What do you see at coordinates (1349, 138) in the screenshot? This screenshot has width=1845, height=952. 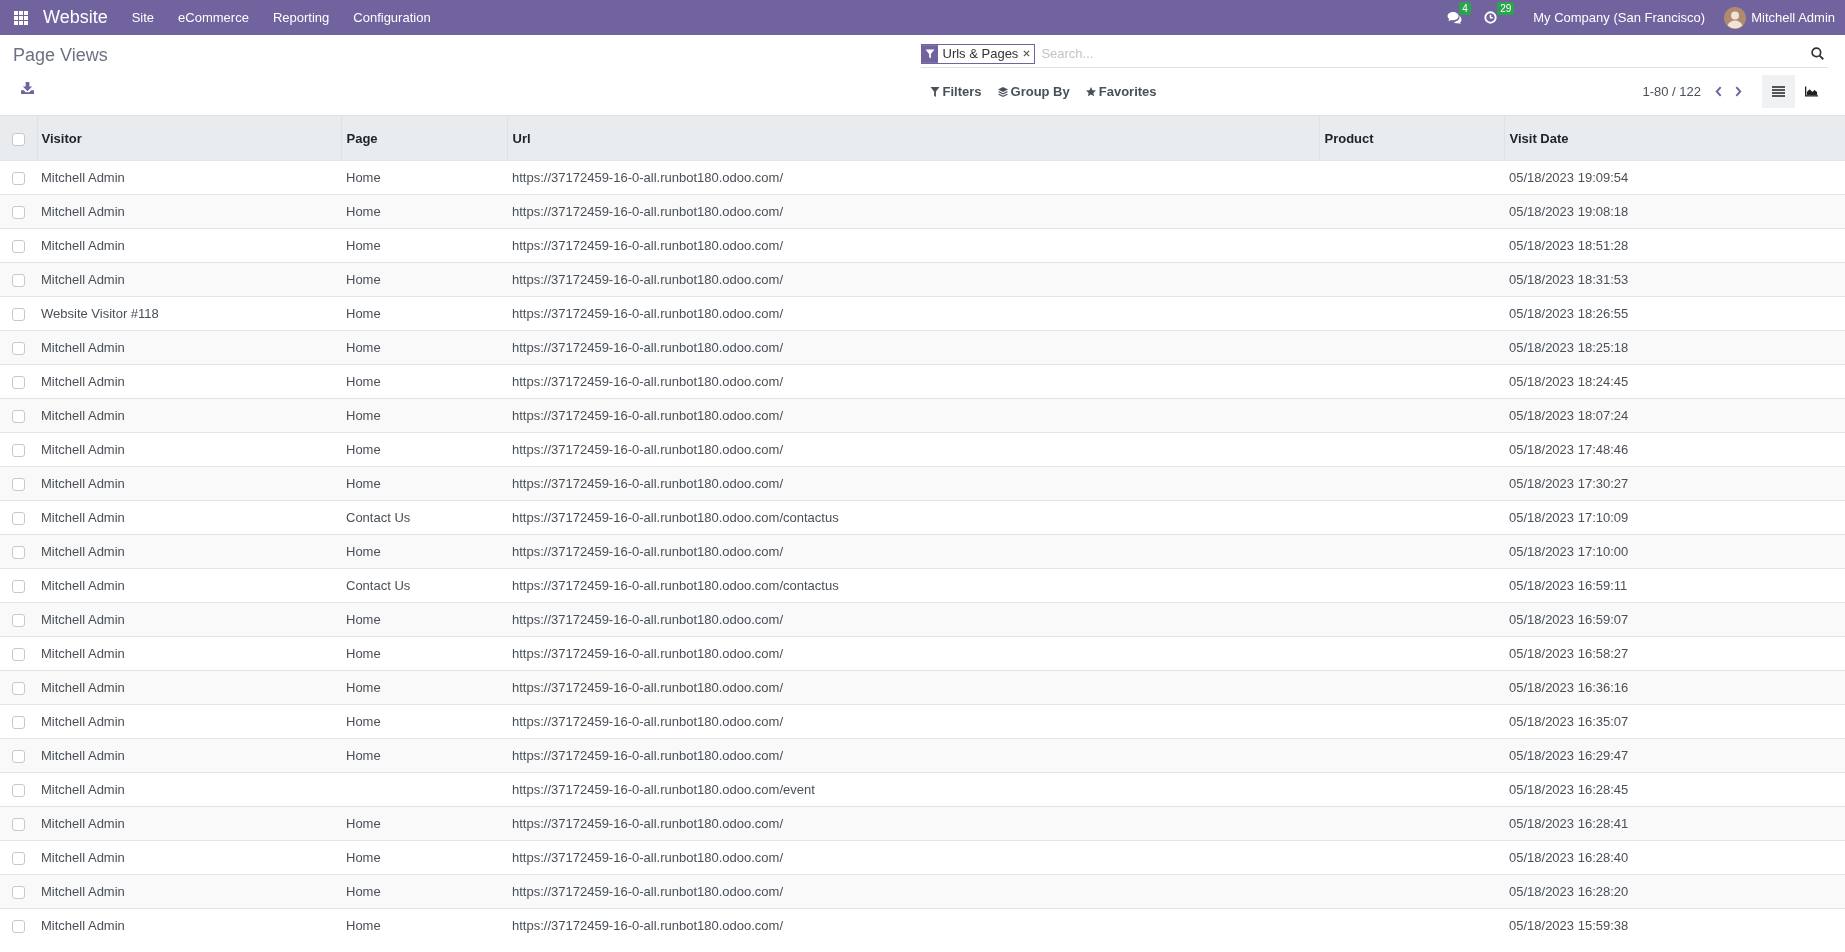 I see `column-header: Product` at bounding box center [1349, 138].